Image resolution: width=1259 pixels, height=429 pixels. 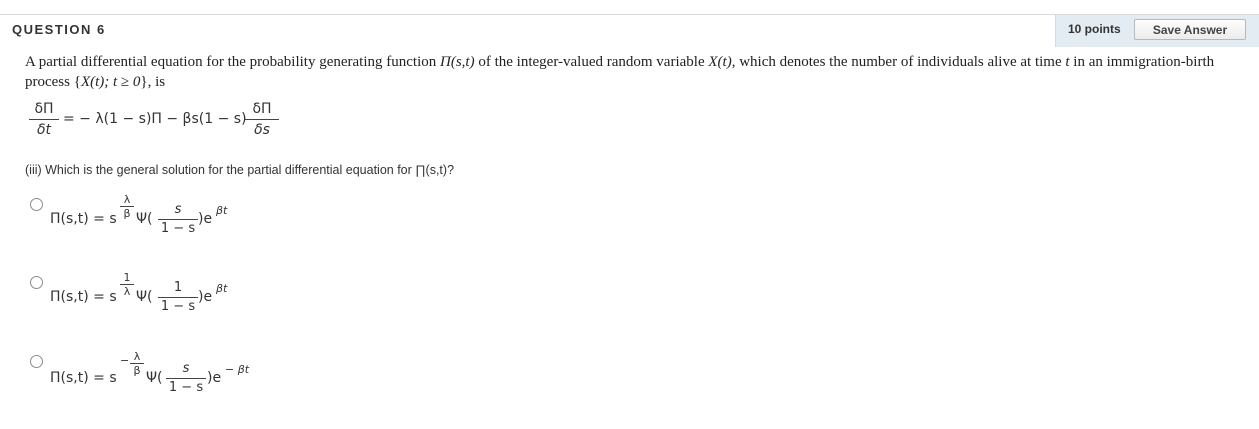 What do you see at coordinates (127, 291) in the screenshot?
I see `exponent-denominator: λ` at bounding box center [127, 291].